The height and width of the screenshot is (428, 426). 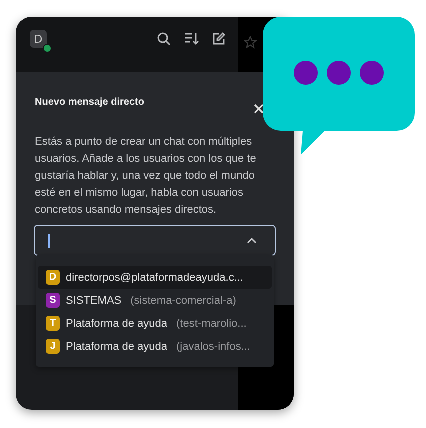 I want to click on chat-bubble-icon, so click(x=340, y=87).